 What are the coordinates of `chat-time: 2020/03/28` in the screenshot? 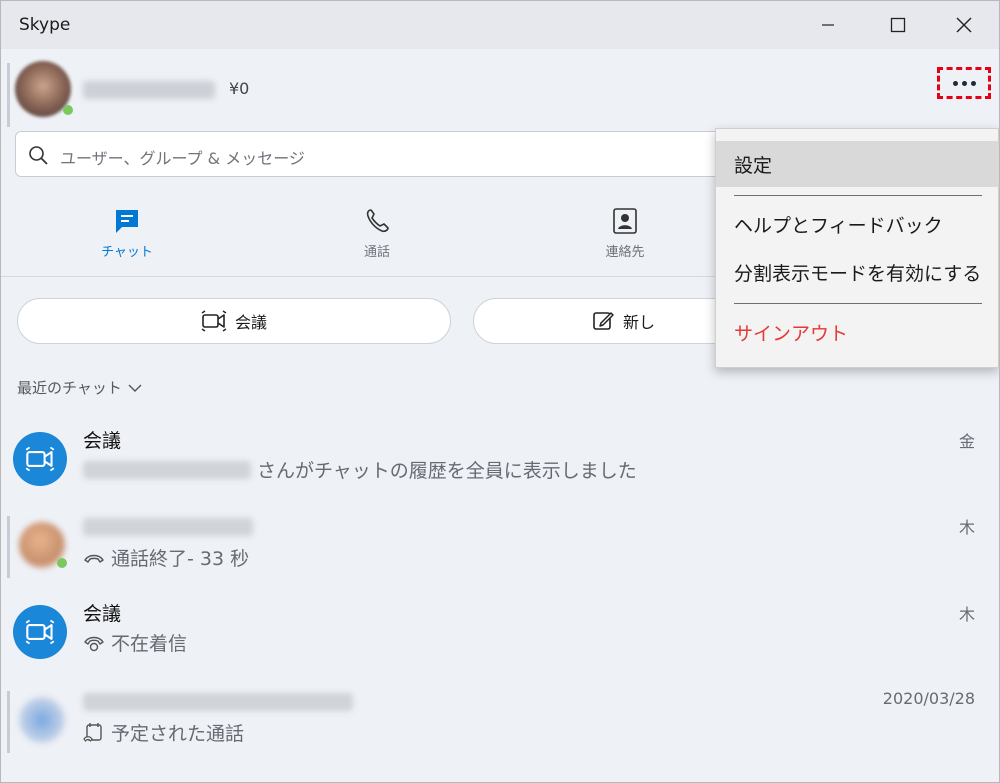 It's located at (928, 698).